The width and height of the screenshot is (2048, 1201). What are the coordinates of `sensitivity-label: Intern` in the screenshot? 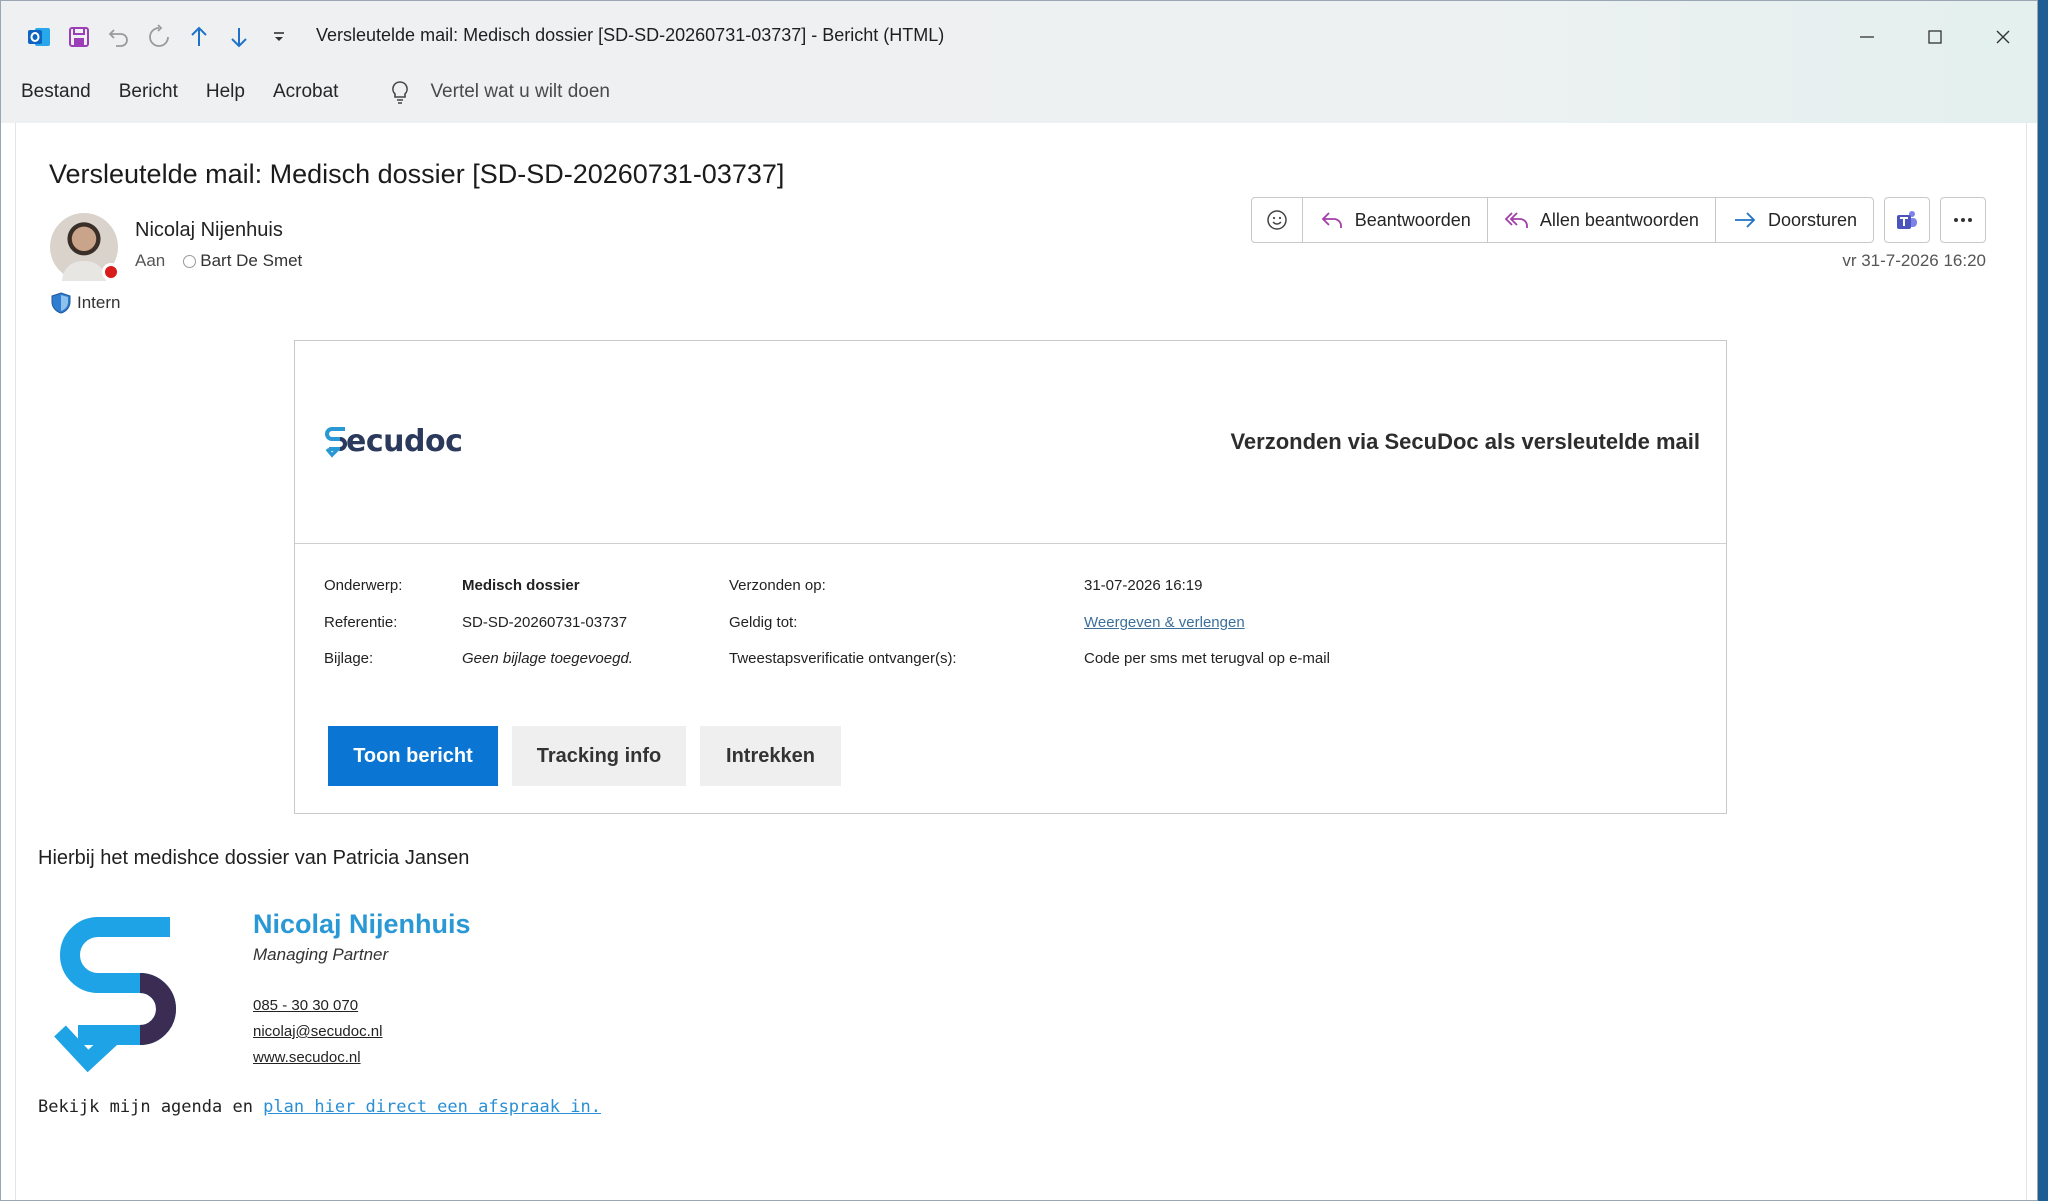 It's located at (85, 303).